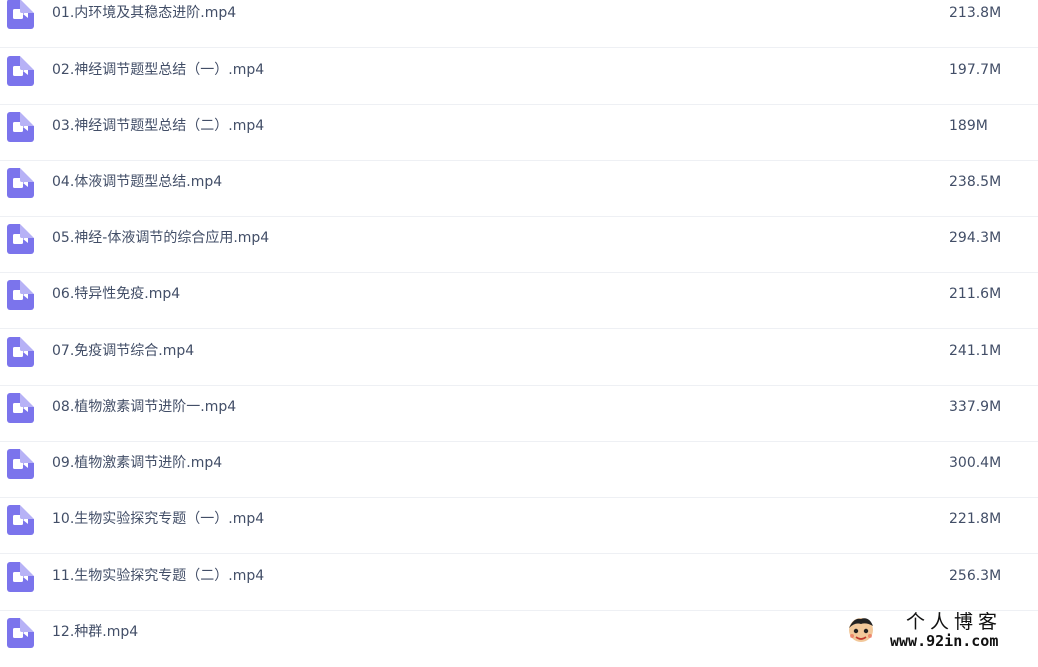 This screenshot has height=667, width=1038. What do you see at coordinates (519, 189) in the screenshot?
I see `file-row: 04.体液调节题型总结.mp4 238.5M` at bounding box center [519, 189].